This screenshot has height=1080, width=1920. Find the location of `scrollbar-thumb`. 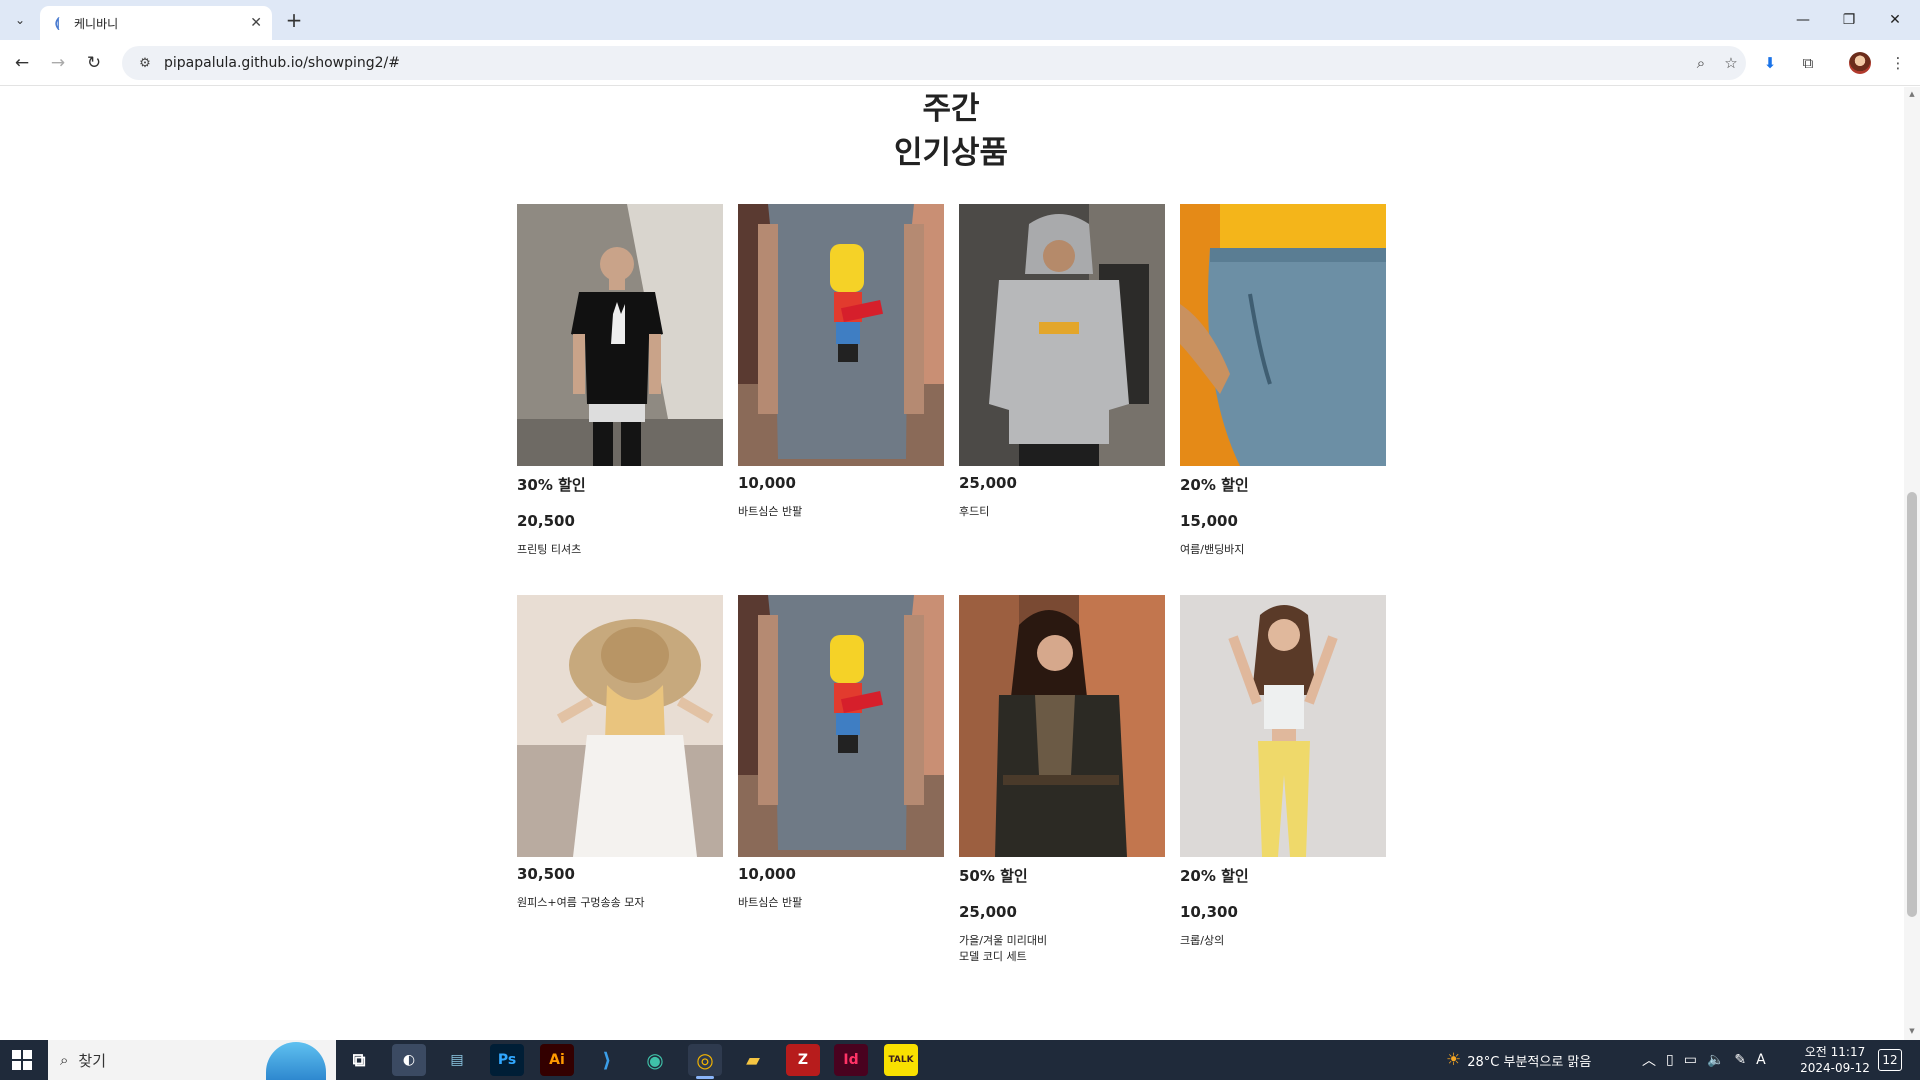

scrollbar-thumb is located at coordinates (1912, 704).